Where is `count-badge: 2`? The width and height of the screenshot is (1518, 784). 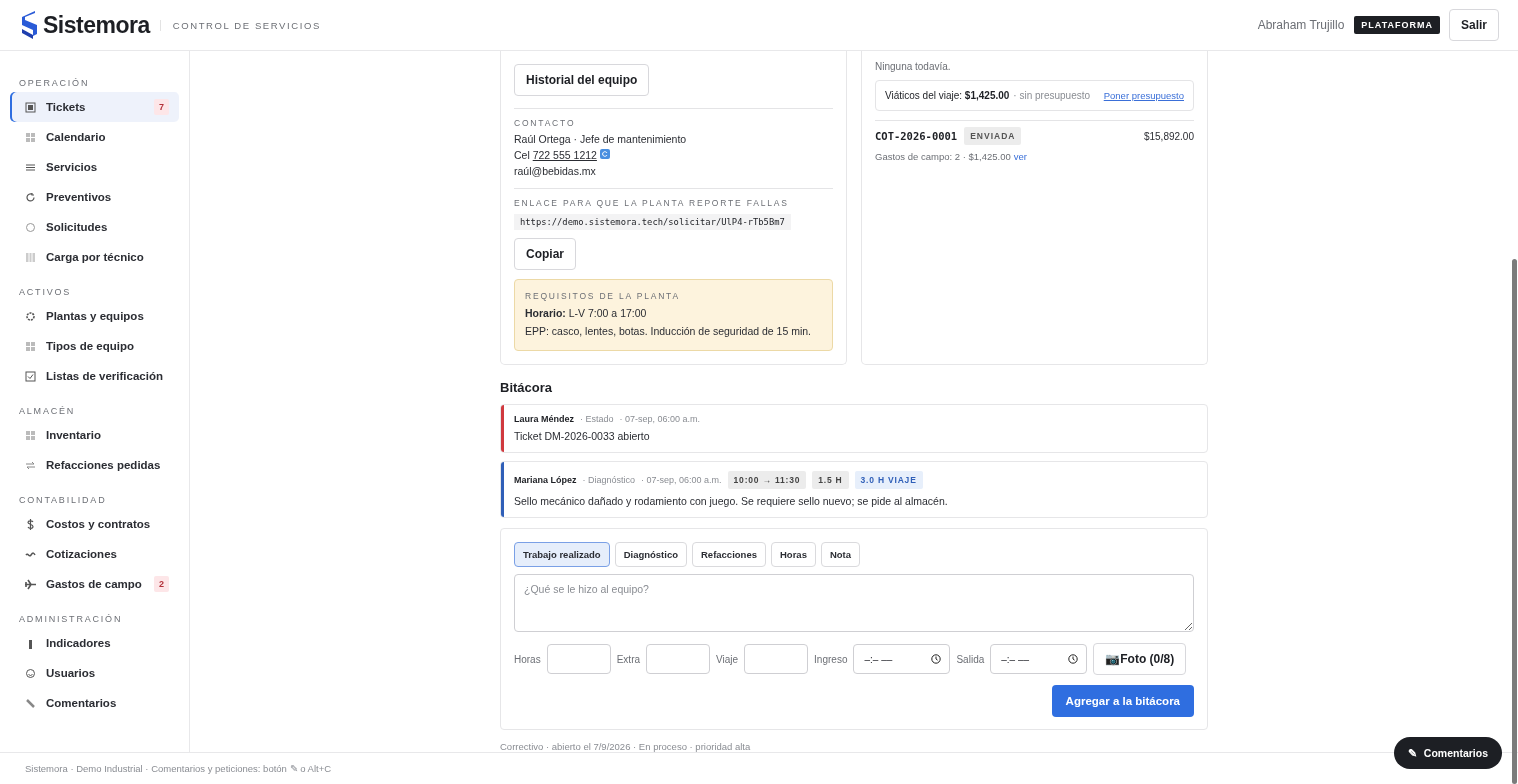 count-badge: 2 is located at coordinates (161, 584).